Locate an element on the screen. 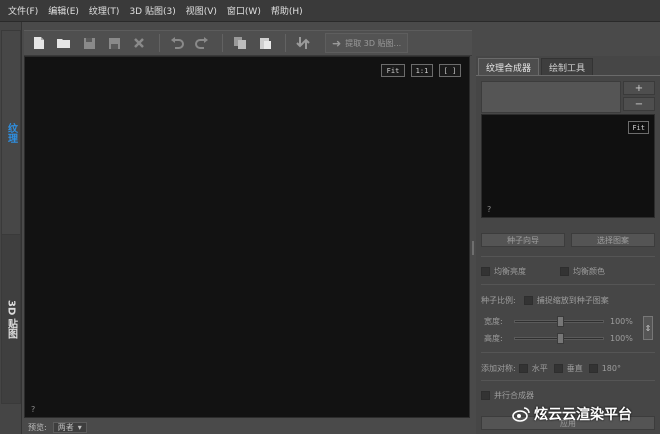 This screenshot has width=660, height=434. seed-thumbnail-area is located at coordinates (551, 97).